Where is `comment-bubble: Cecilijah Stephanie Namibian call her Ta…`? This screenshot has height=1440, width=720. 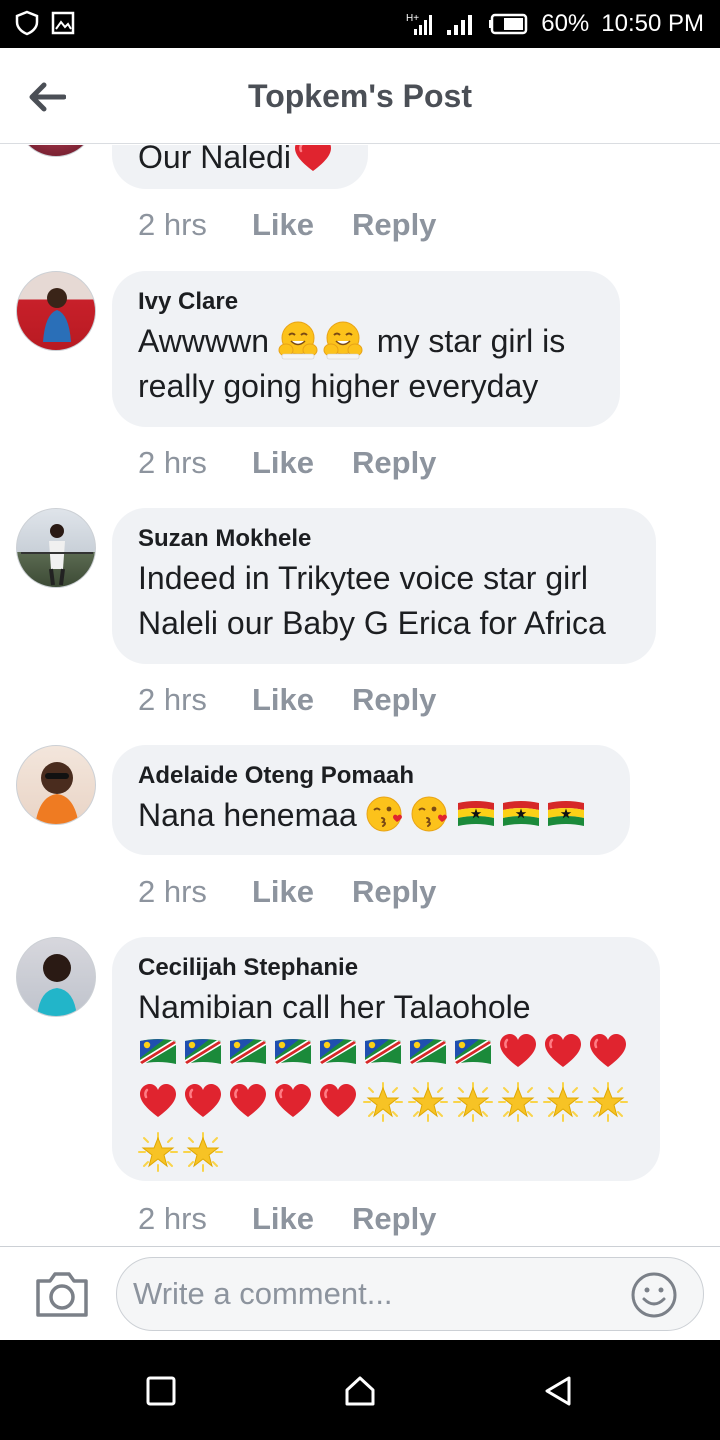 comment-bubble: Cecilijah Stephanie Namibian call her Ta… is located at coordinates (386, 1059).